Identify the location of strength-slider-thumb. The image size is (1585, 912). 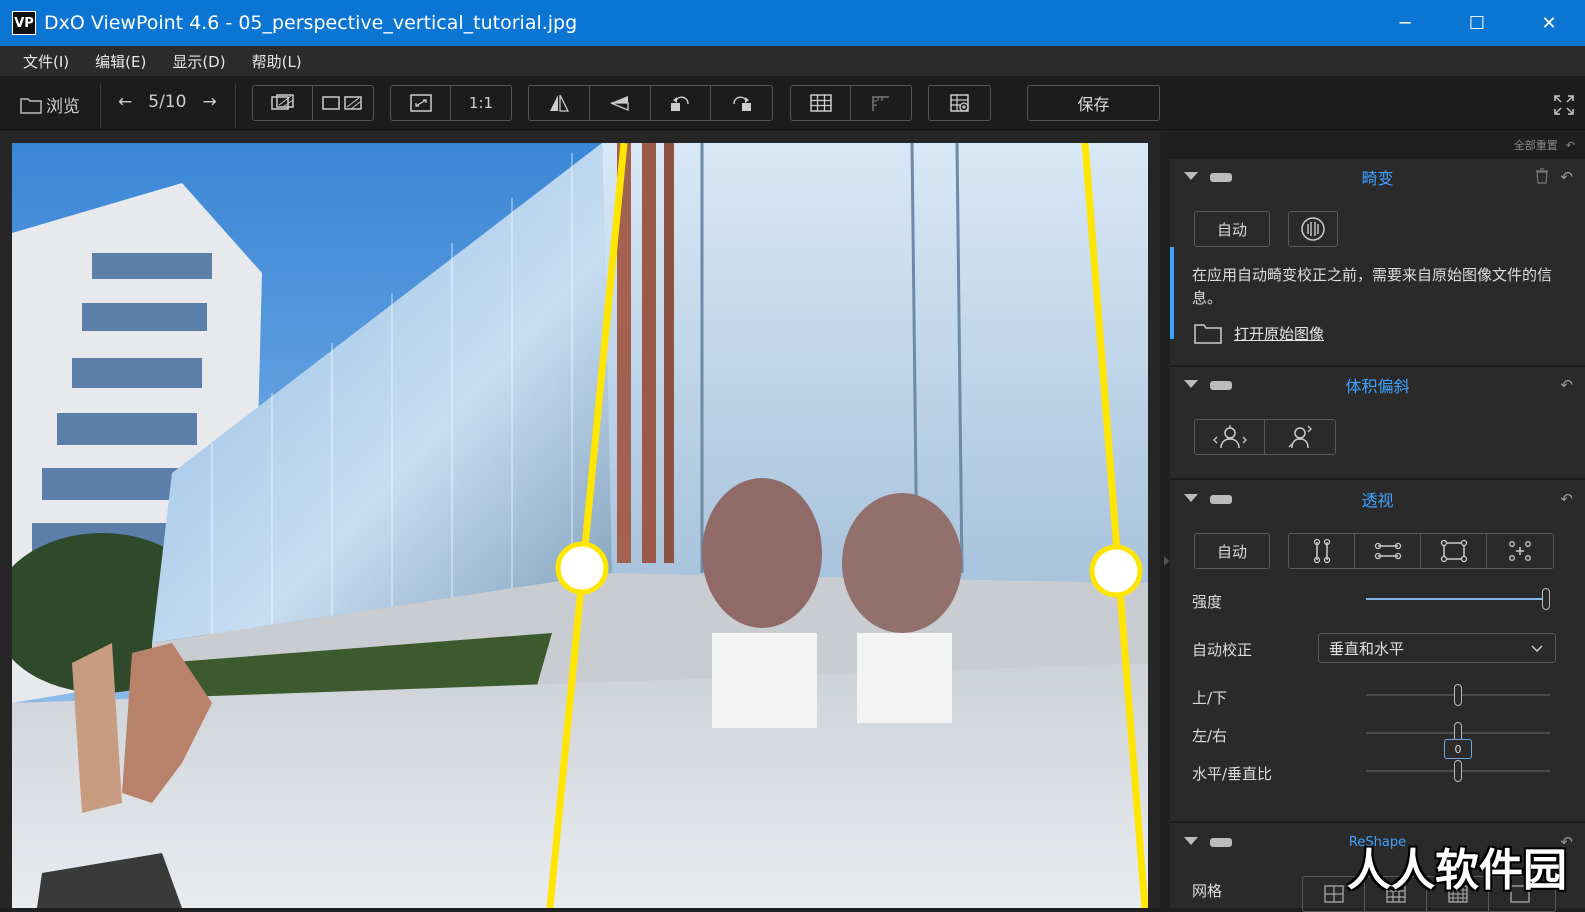
(1546, 599).